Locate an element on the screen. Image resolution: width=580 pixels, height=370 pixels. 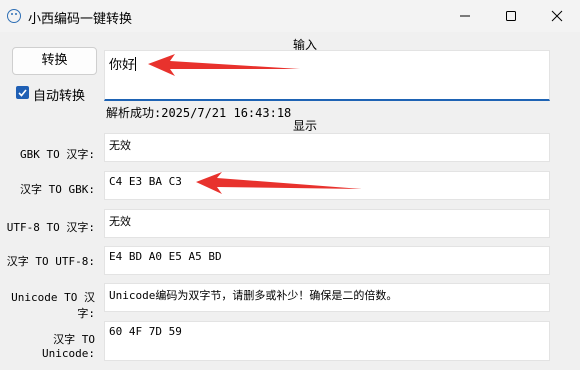
auto-convert-checkbox is located at coordinates (22, 92).